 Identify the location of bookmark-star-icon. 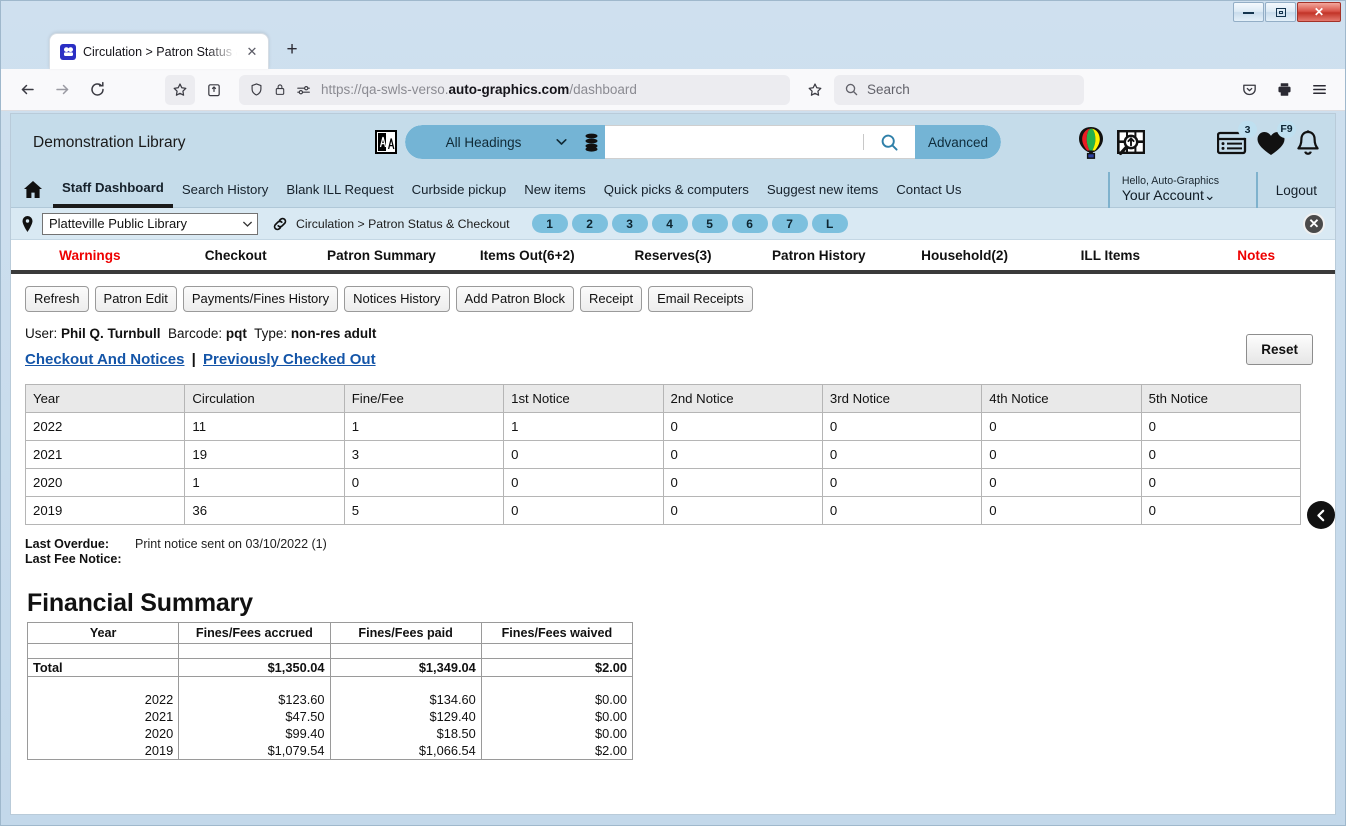
(180, 89).